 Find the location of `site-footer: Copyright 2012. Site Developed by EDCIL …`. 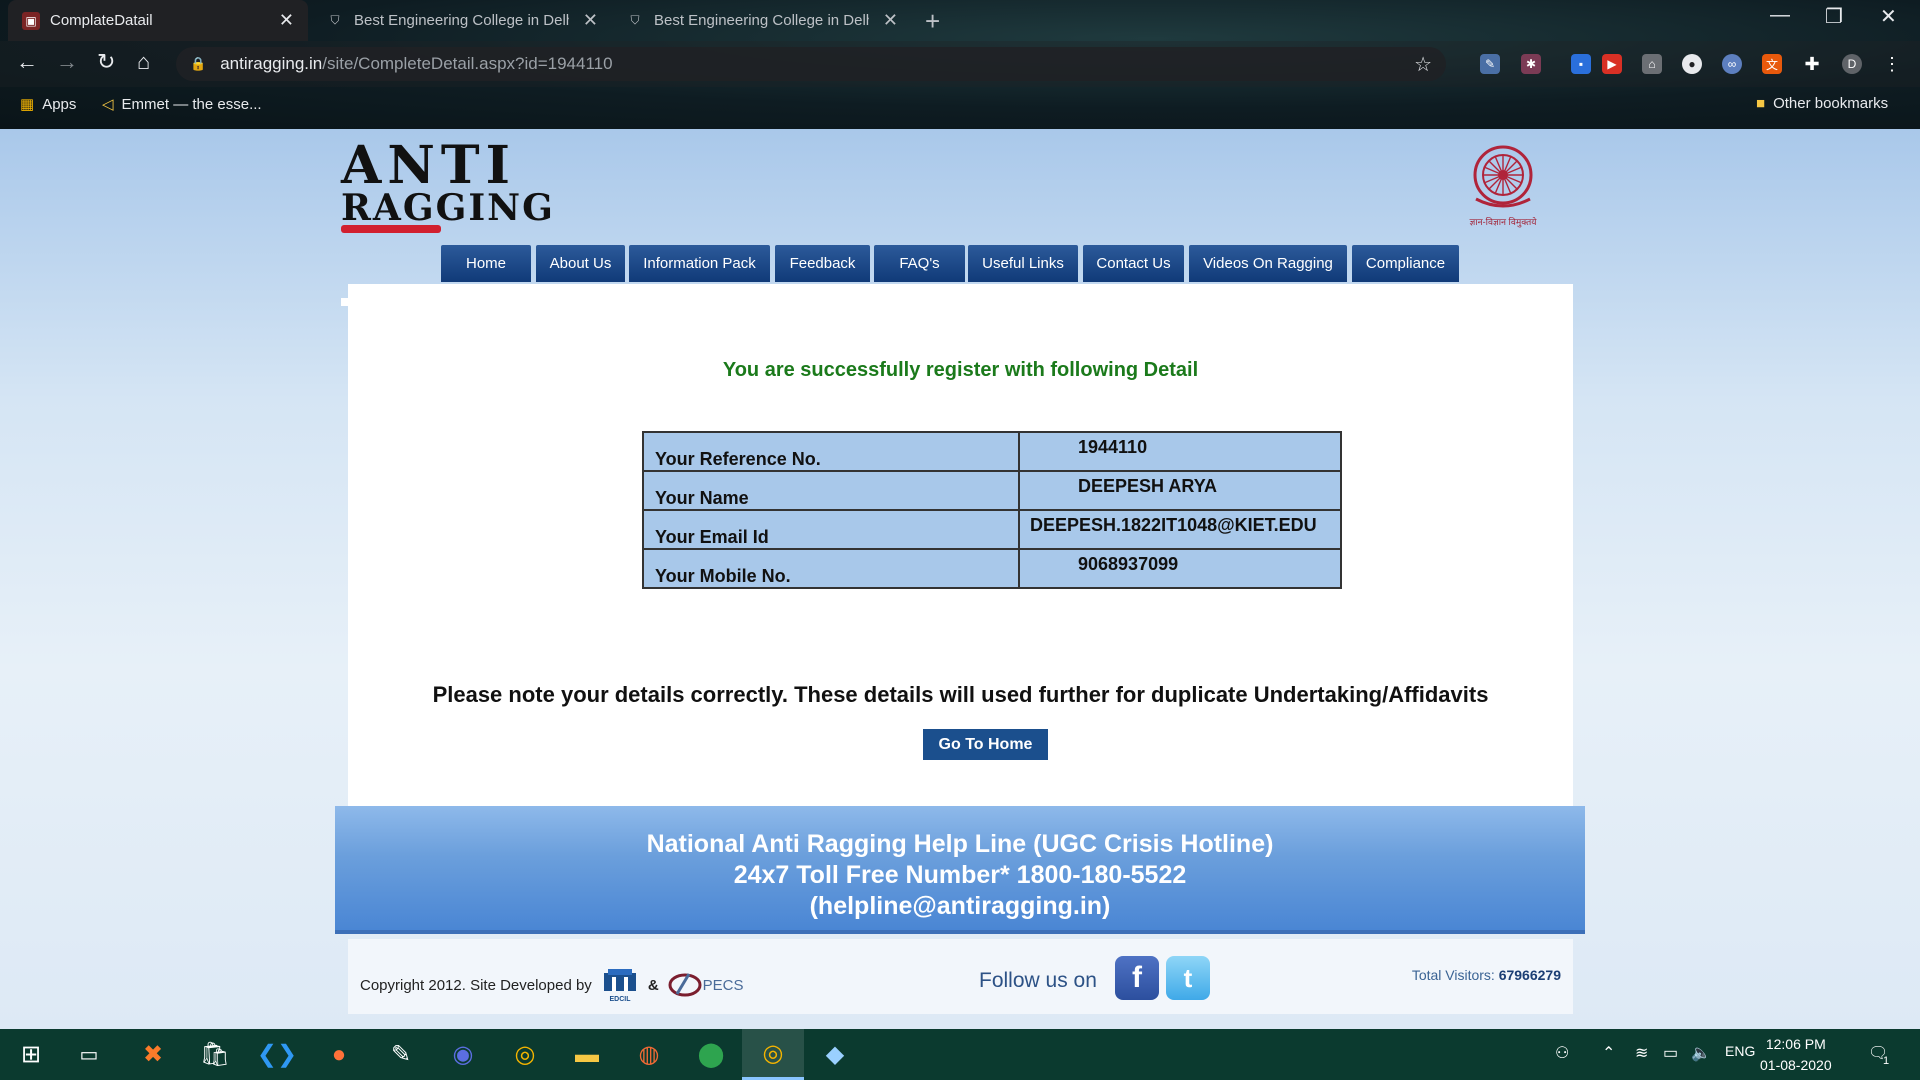

site-footer: Copyright 2012. Site Developed by EDCIL … is located at coordinates (960, 976).